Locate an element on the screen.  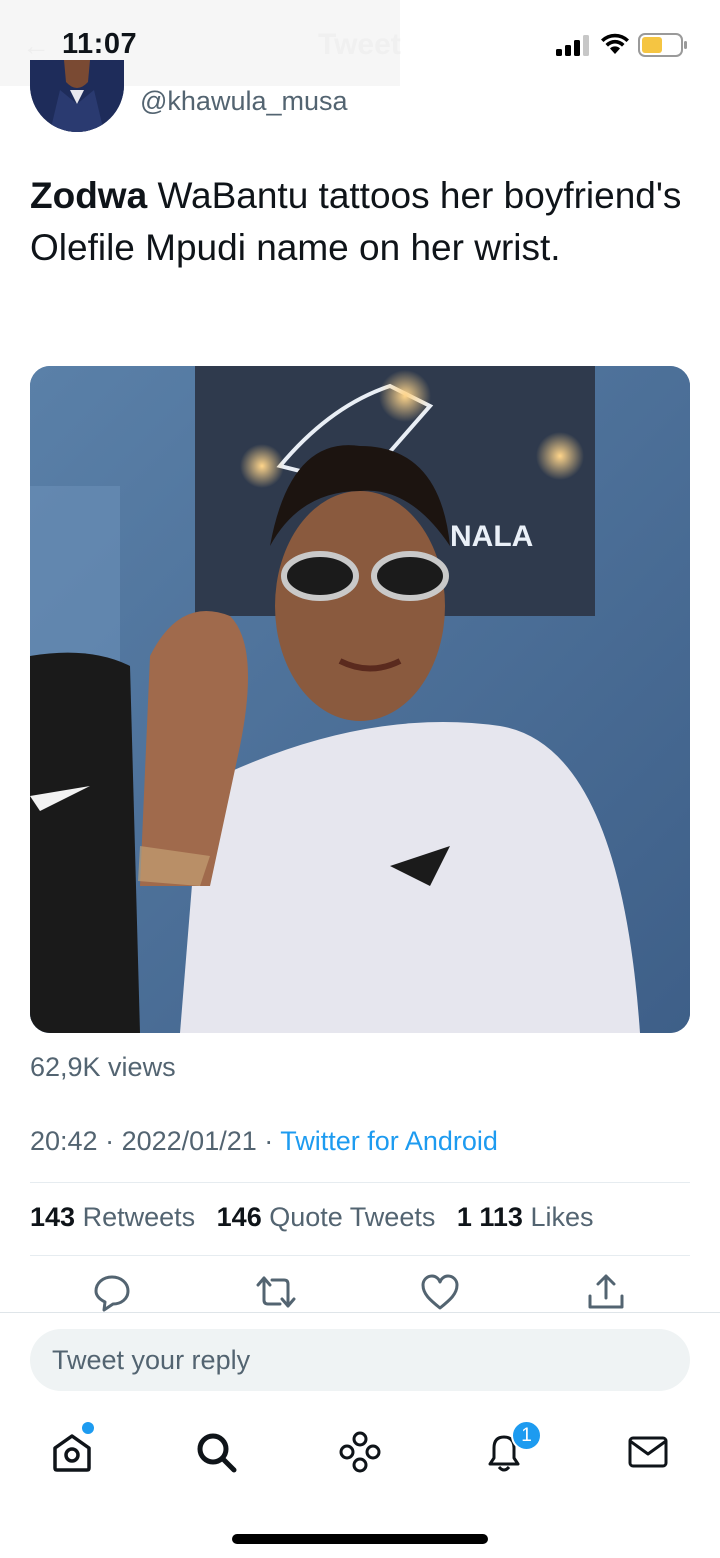
retweets-label: Retweets is located at coordinates (139, 1217).